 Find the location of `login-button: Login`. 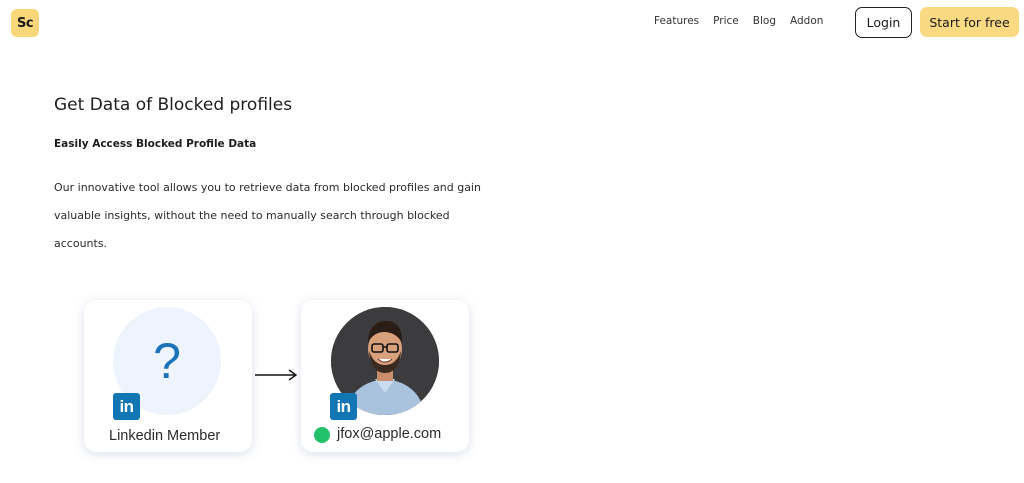

login-button: Login is located at coordinates (883, 22).